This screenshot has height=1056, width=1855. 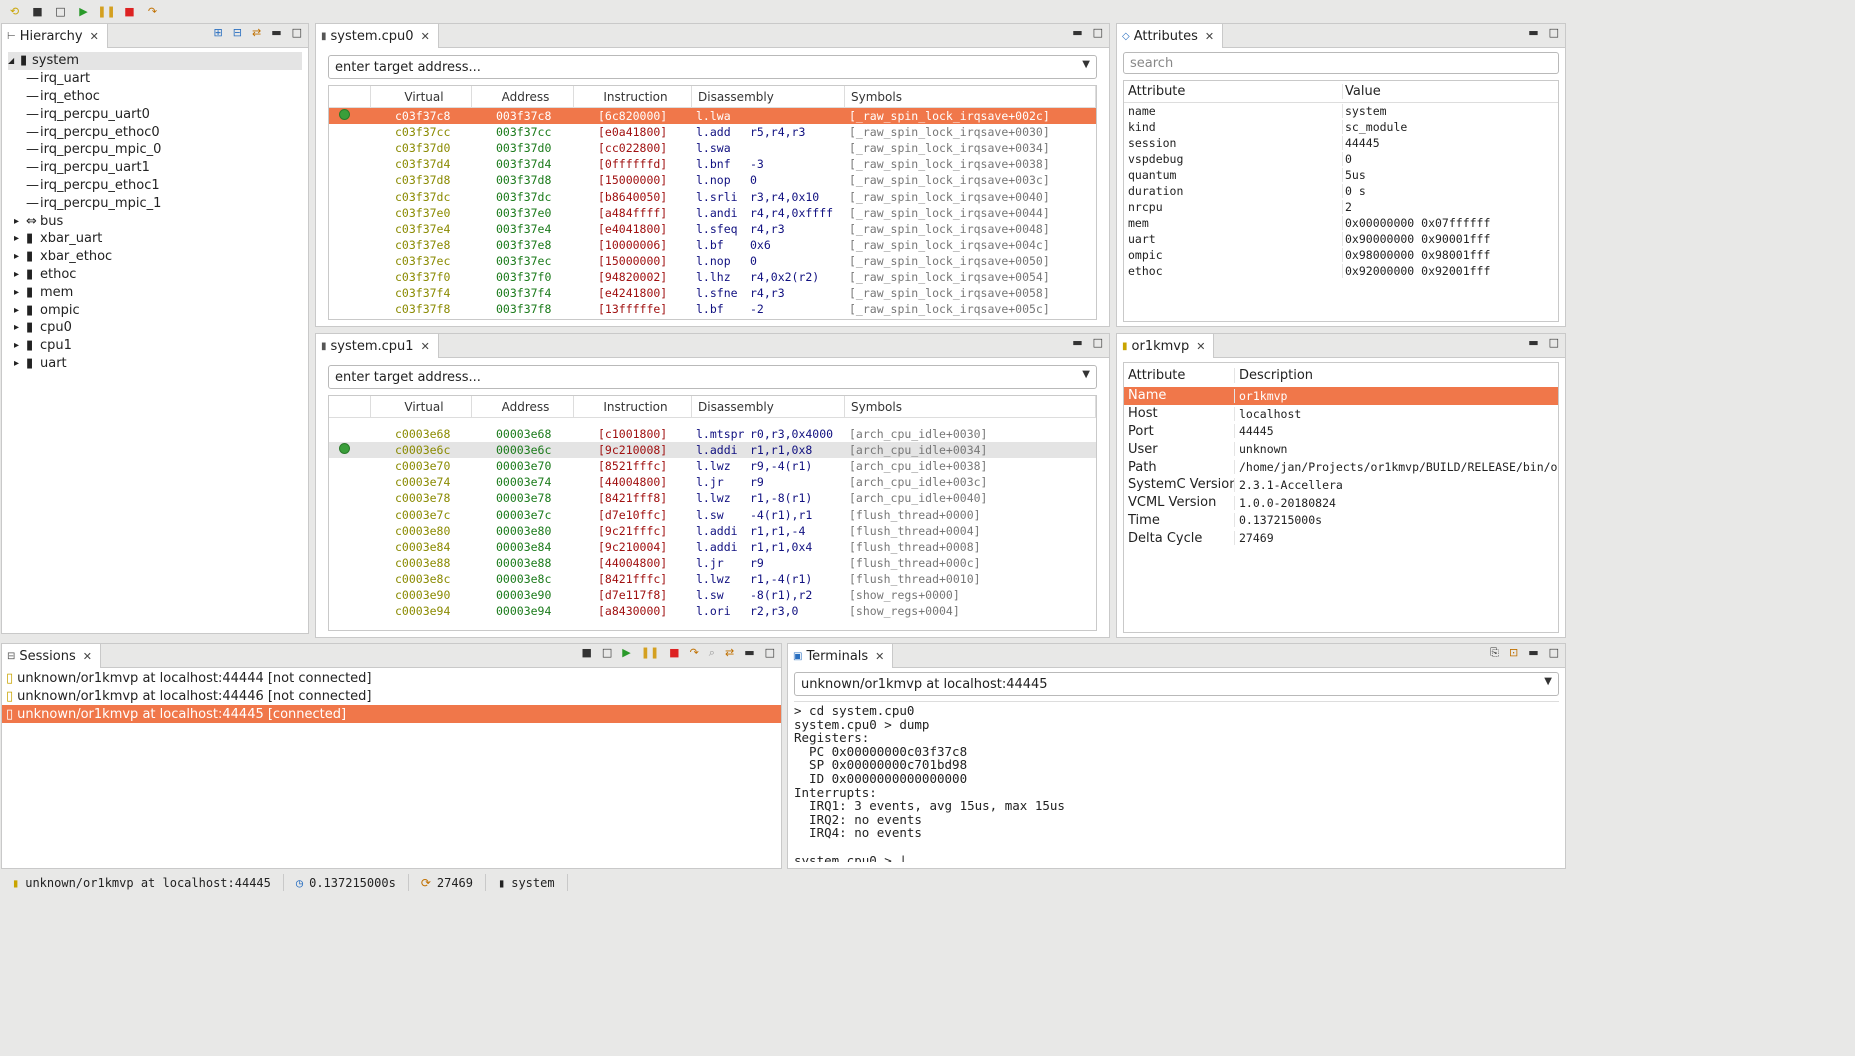 I want to click on attribute-row: ethoc 0x92000000 0x92001fff, so click(x=1341, y=271).